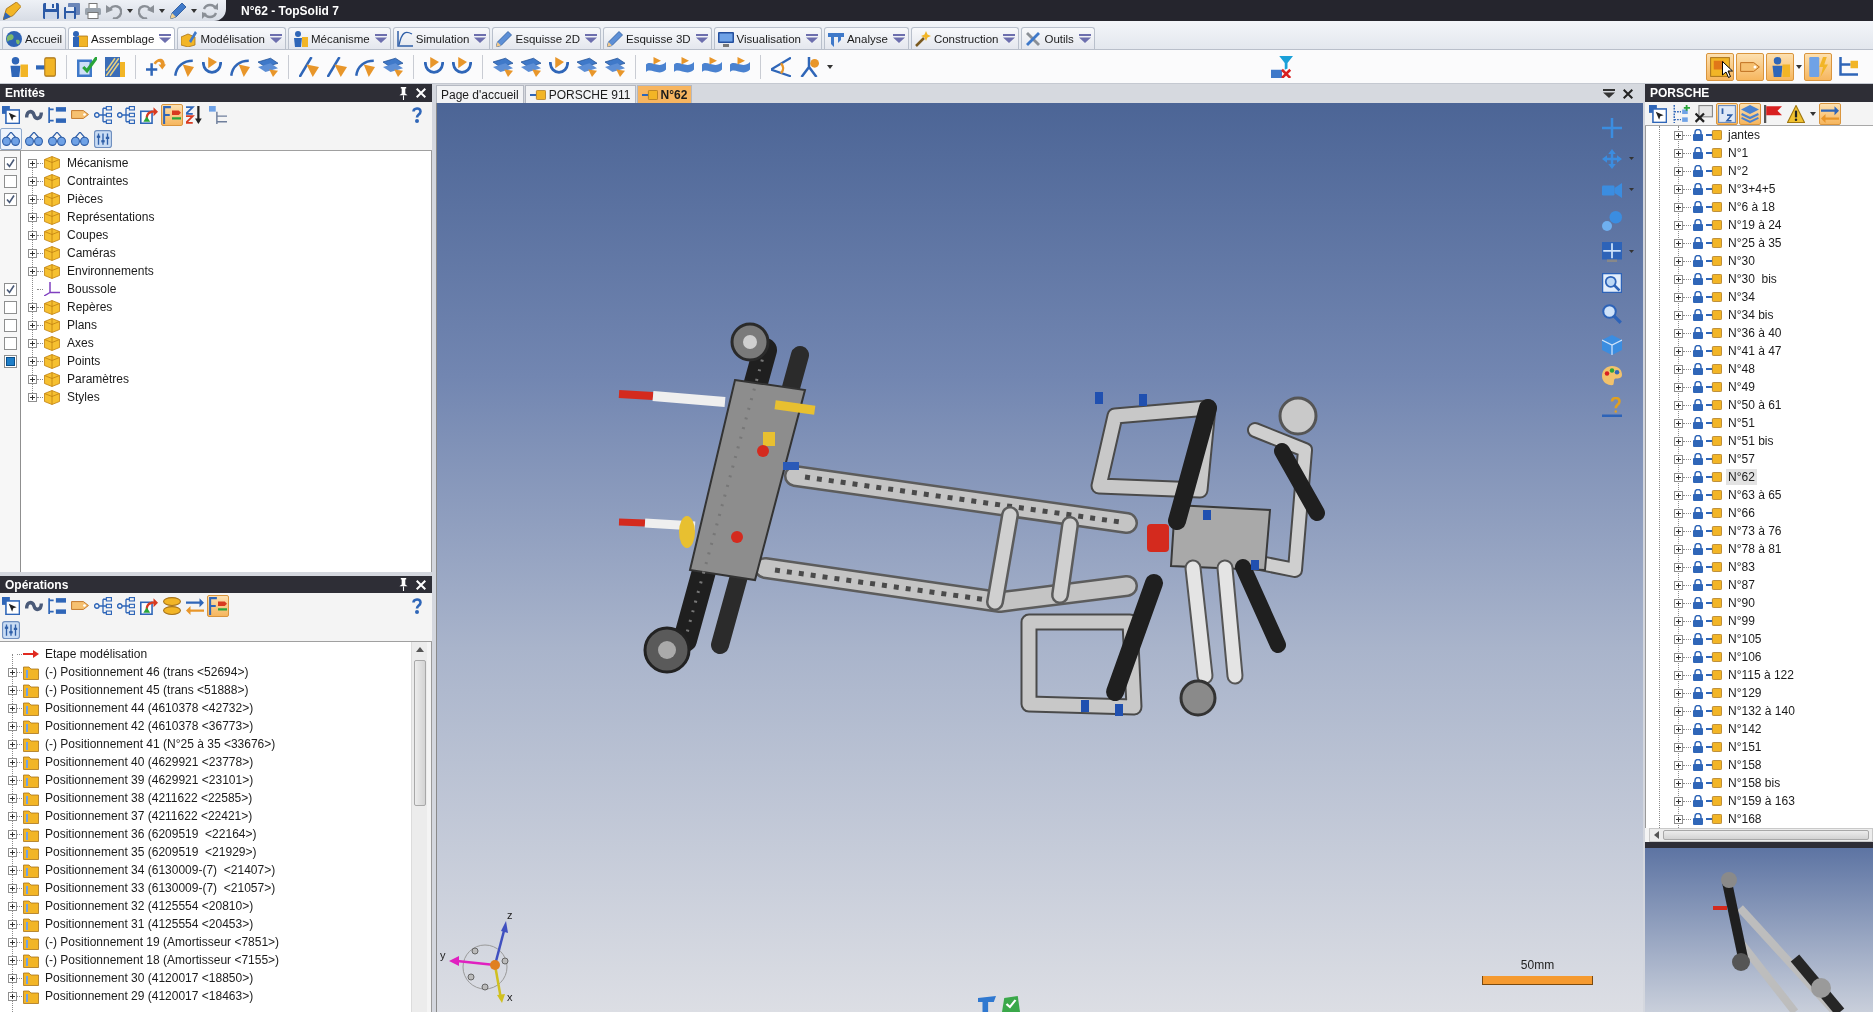  I want to click on tree-item: N°78 à 81, so click(1755, 549).